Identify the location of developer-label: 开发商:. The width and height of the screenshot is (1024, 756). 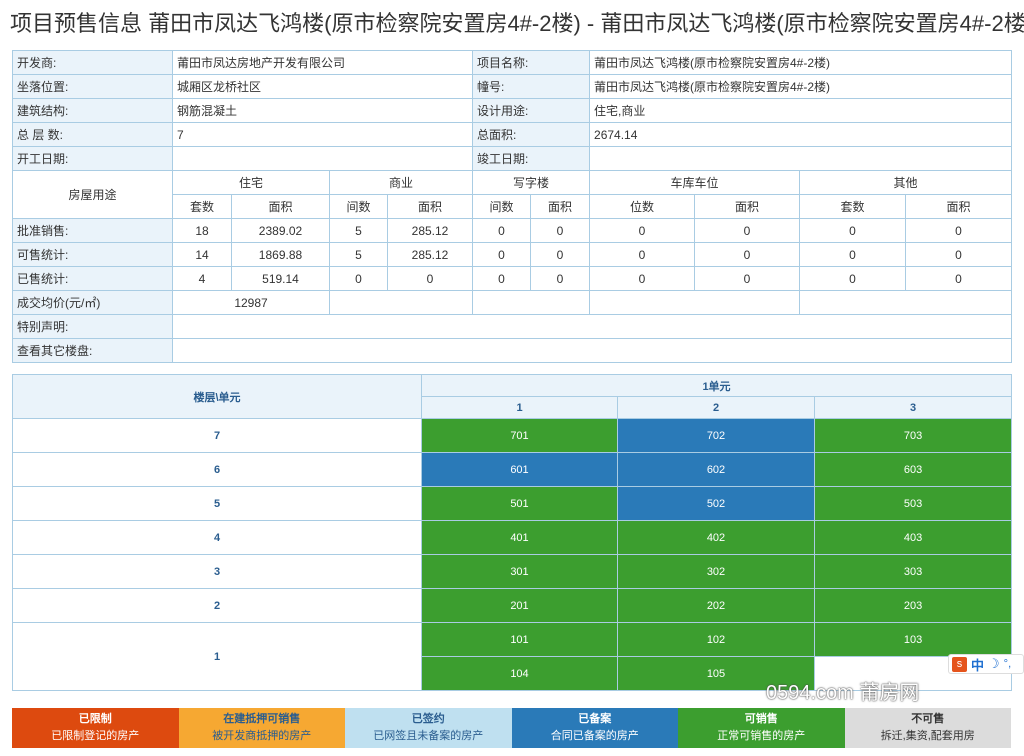
(92, 62).